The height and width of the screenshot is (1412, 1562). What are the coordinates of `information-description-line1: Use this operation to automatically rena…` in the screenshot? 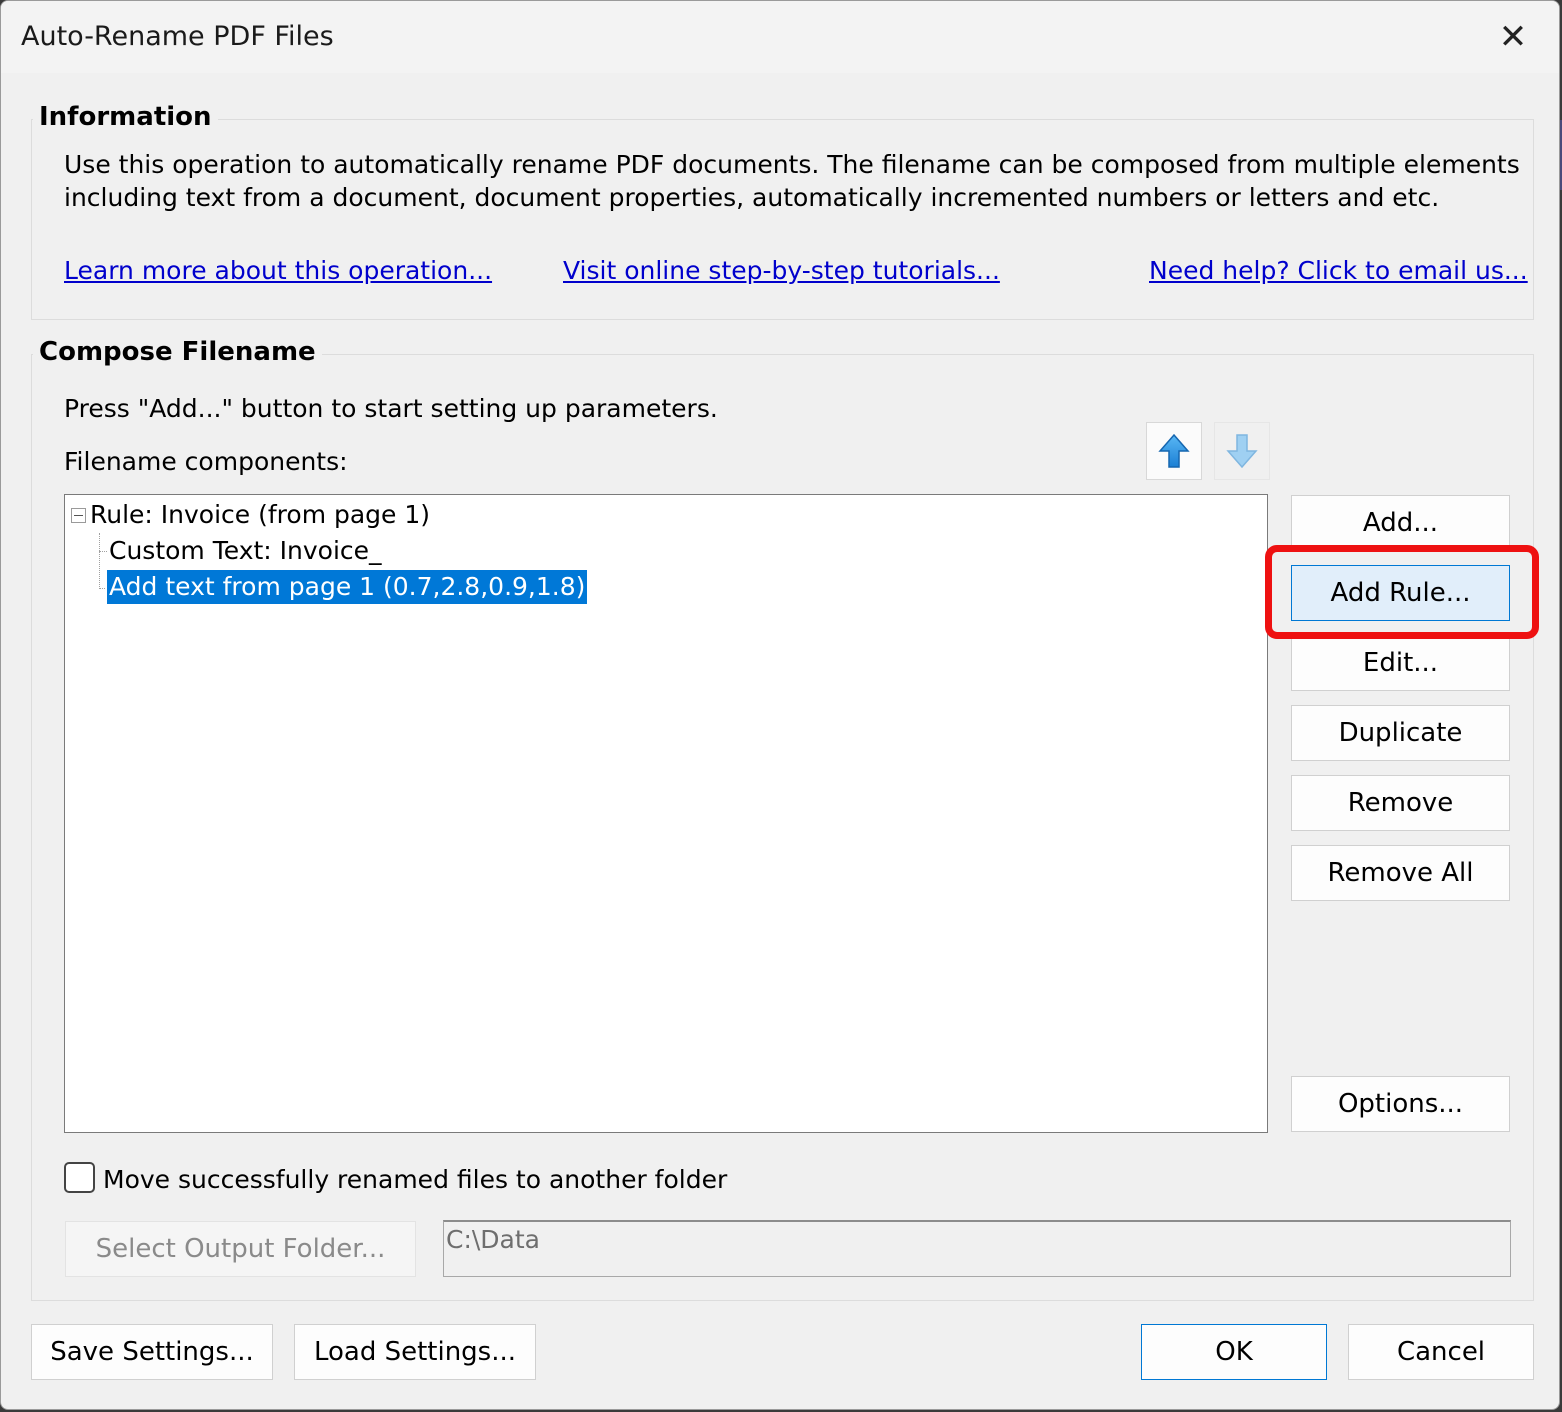 It's located at (792, 164).